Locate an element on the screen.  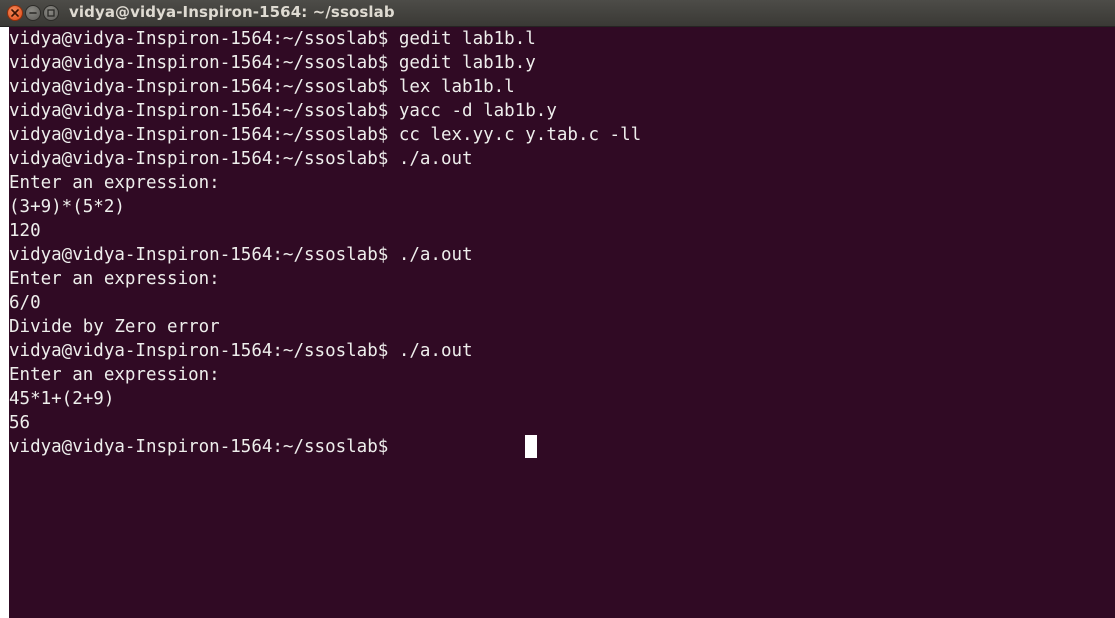
minimize-icon is located at coordinates (33, 13).